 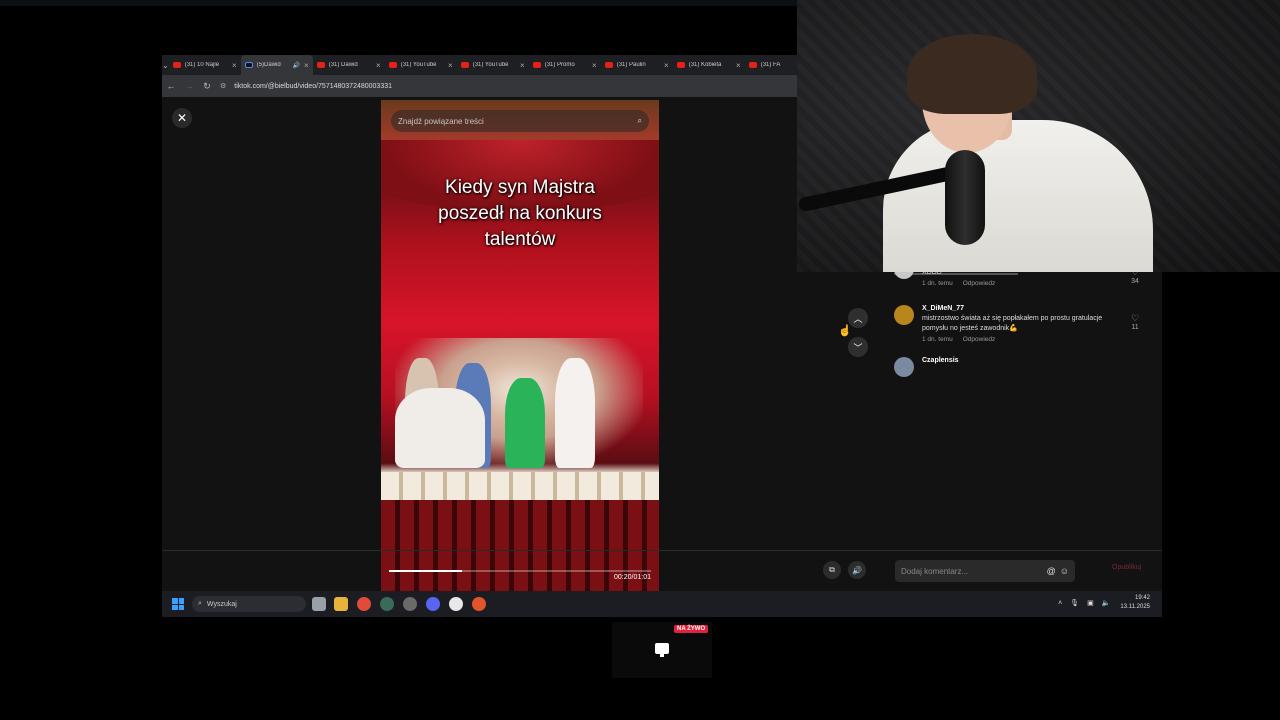 I want to click on forward-button: →, so click(x=189, y=86).